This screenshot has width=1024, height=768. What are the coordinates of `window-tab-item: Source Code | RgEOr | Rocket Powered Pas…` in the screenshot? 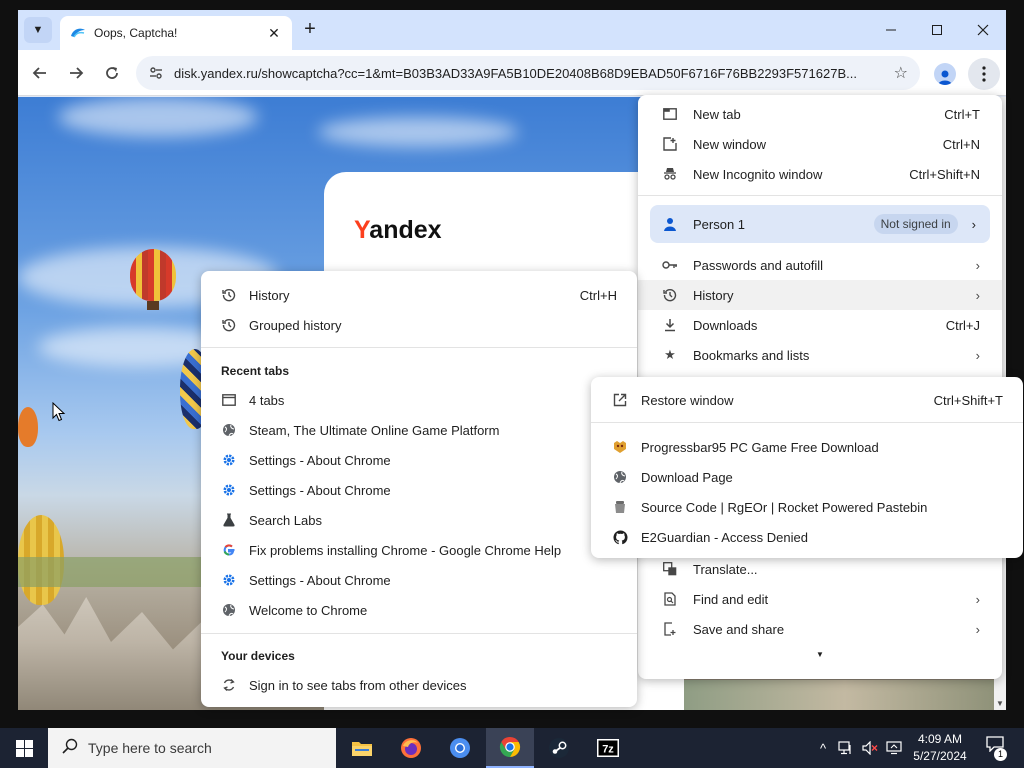 It's located at (807, 507).